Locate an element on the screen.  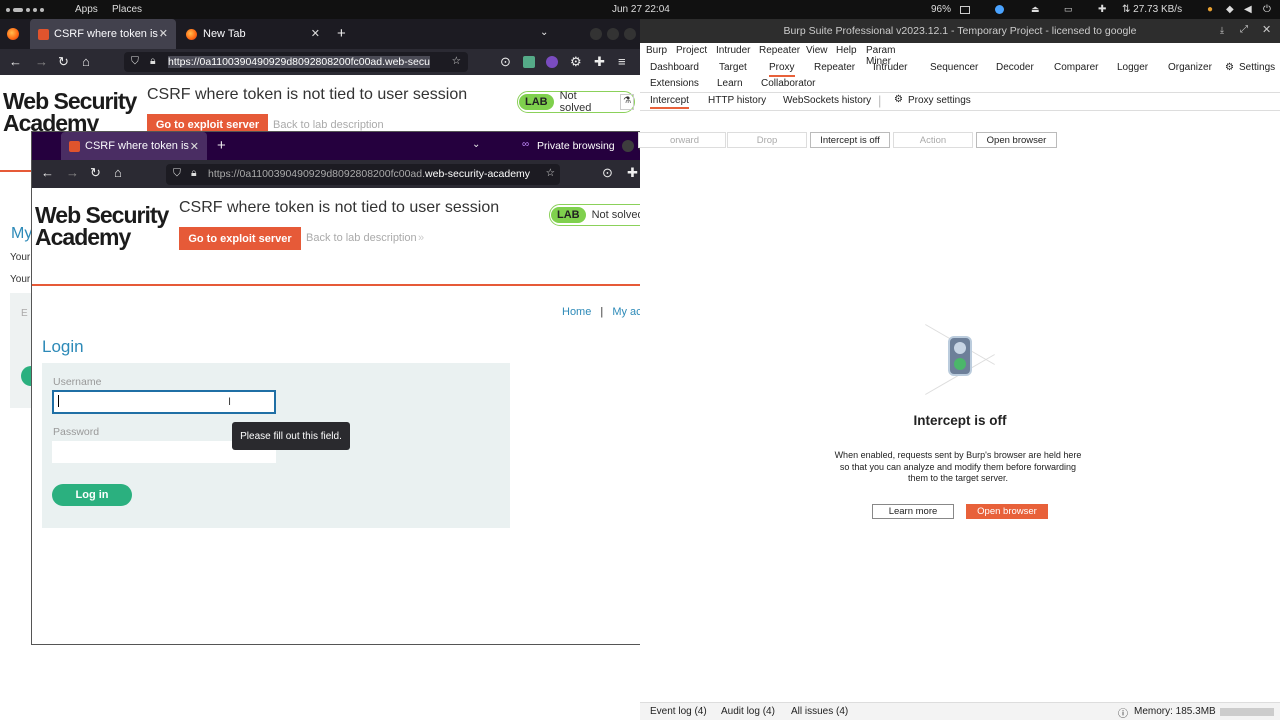
menu-intruder: Intruder is located at coordinates (733, 50).